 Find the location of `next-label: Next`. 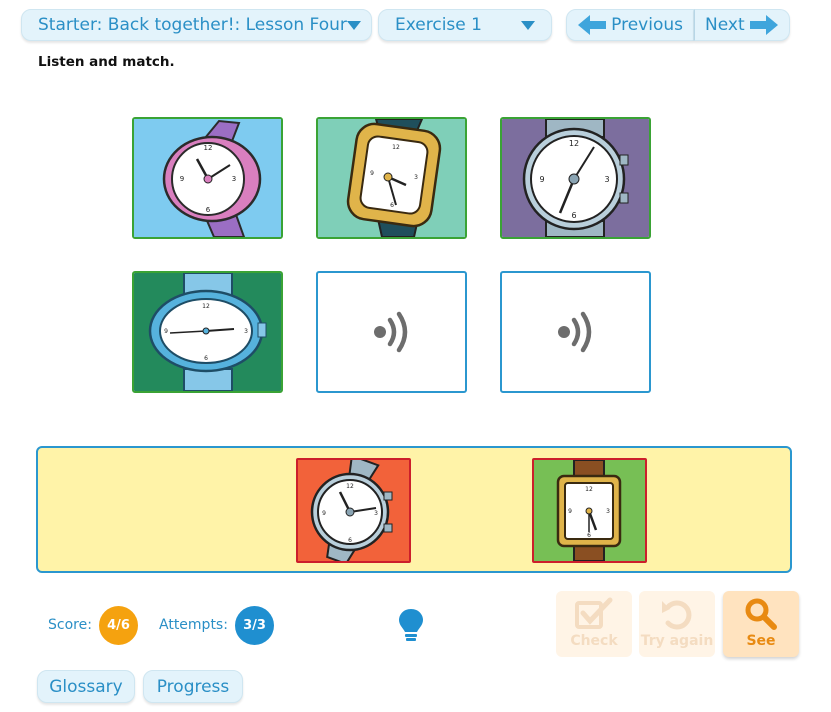

next-label: Next is located at coordinates (725, 25).